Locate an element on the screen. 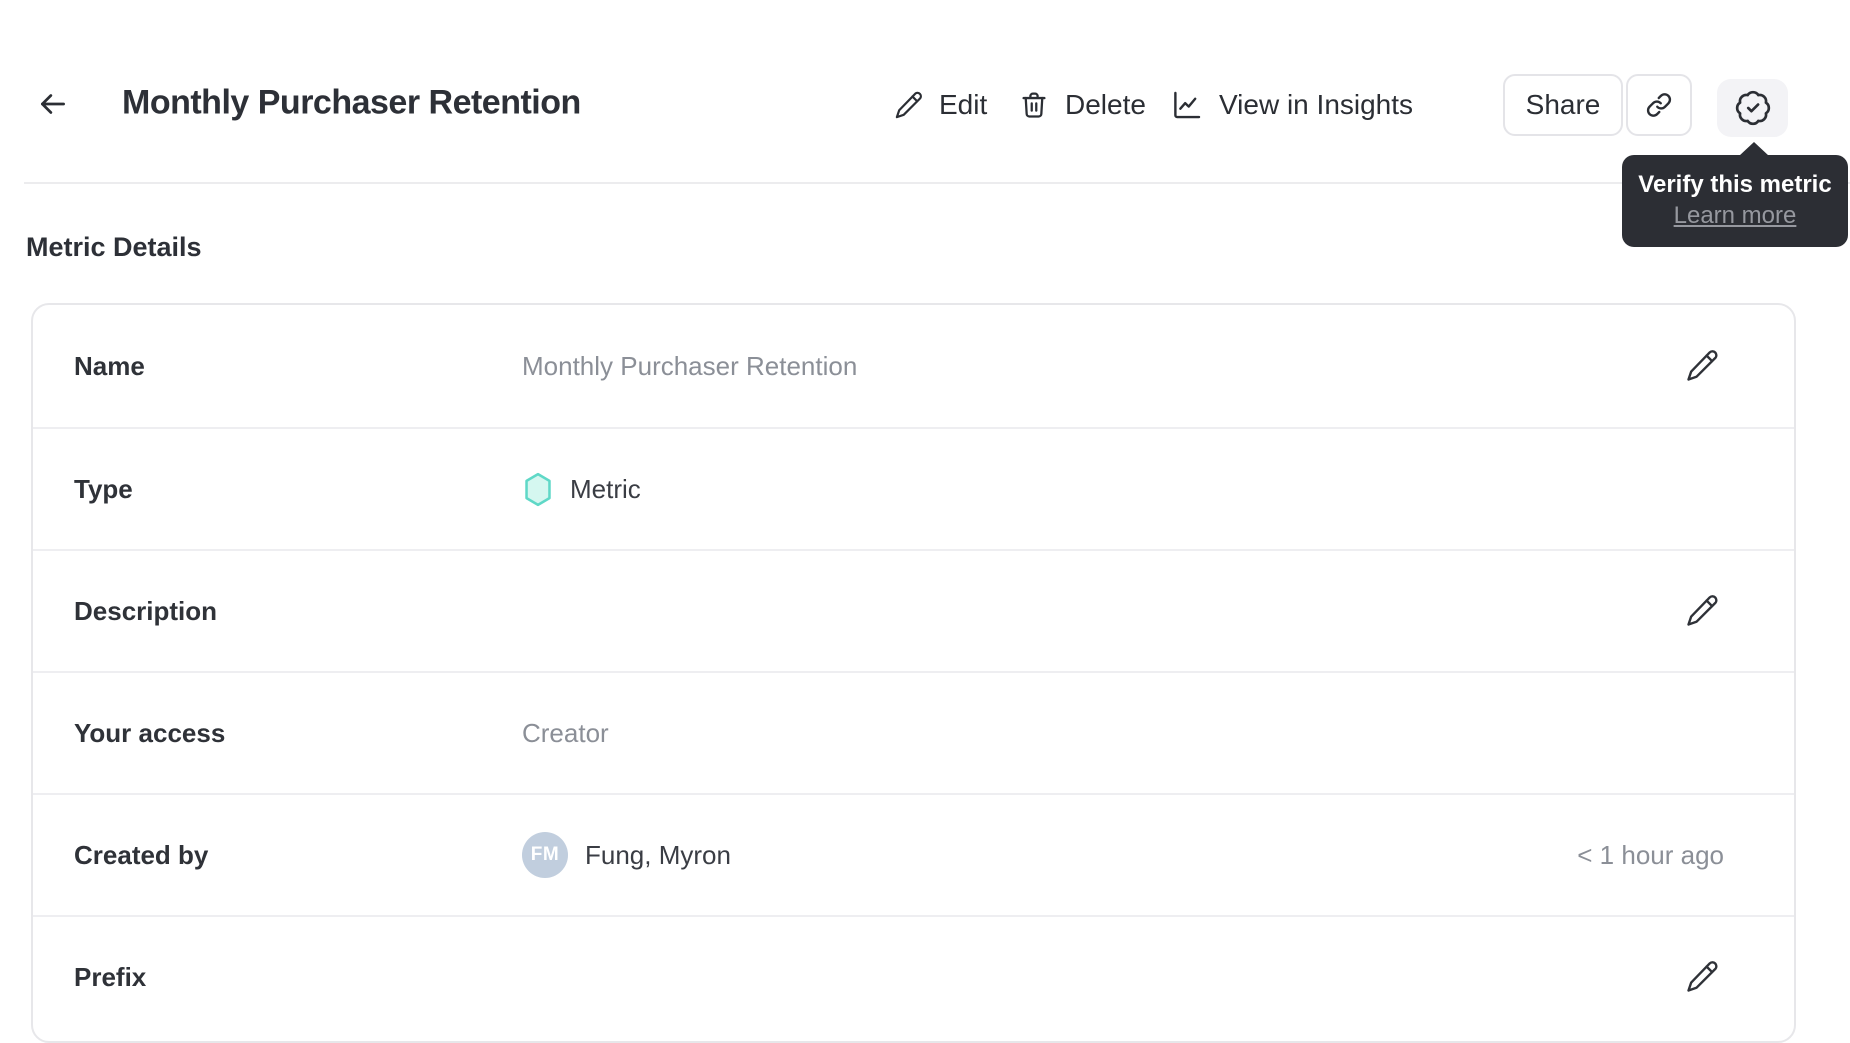  verify-metric-button is located at coordinates (1752, 108).